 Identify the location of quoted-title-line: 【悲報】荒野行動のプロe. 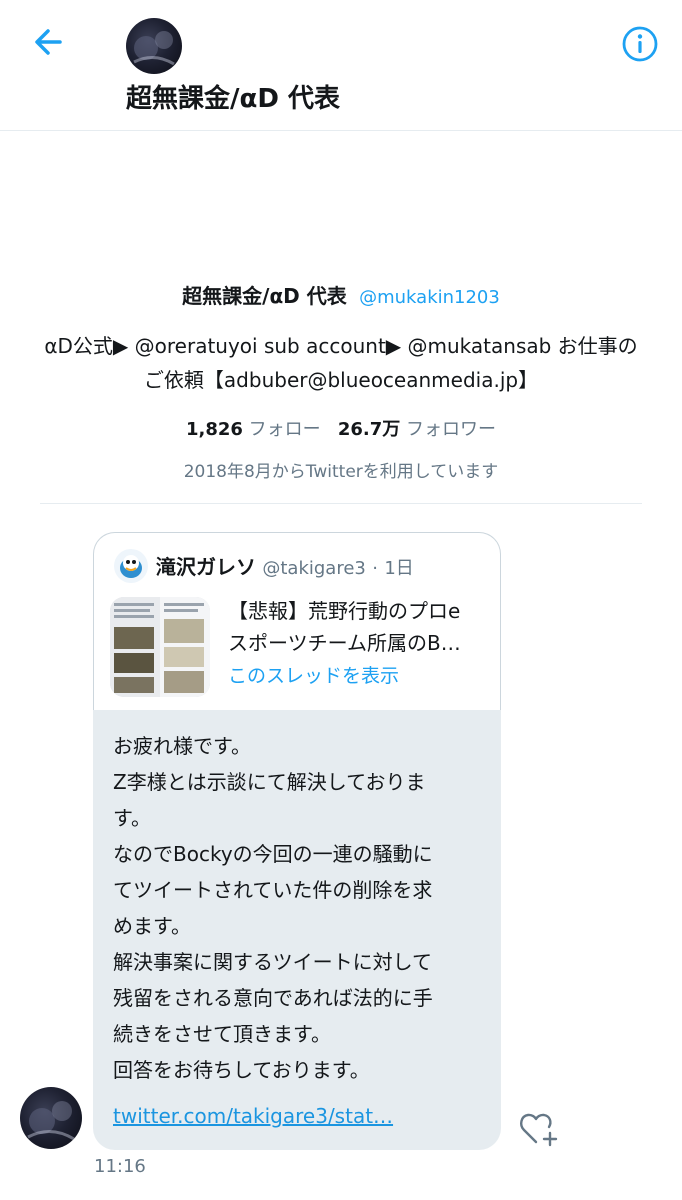
(344, 611).